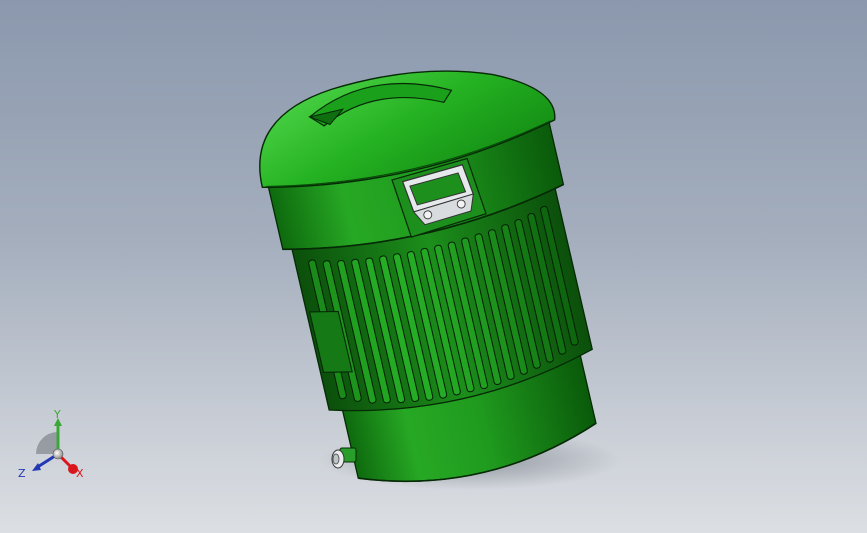  What do you see at coordinates (57, 415) in the screenshot?
I see `triad-y-label: Y` at bounding box center [57, 415].